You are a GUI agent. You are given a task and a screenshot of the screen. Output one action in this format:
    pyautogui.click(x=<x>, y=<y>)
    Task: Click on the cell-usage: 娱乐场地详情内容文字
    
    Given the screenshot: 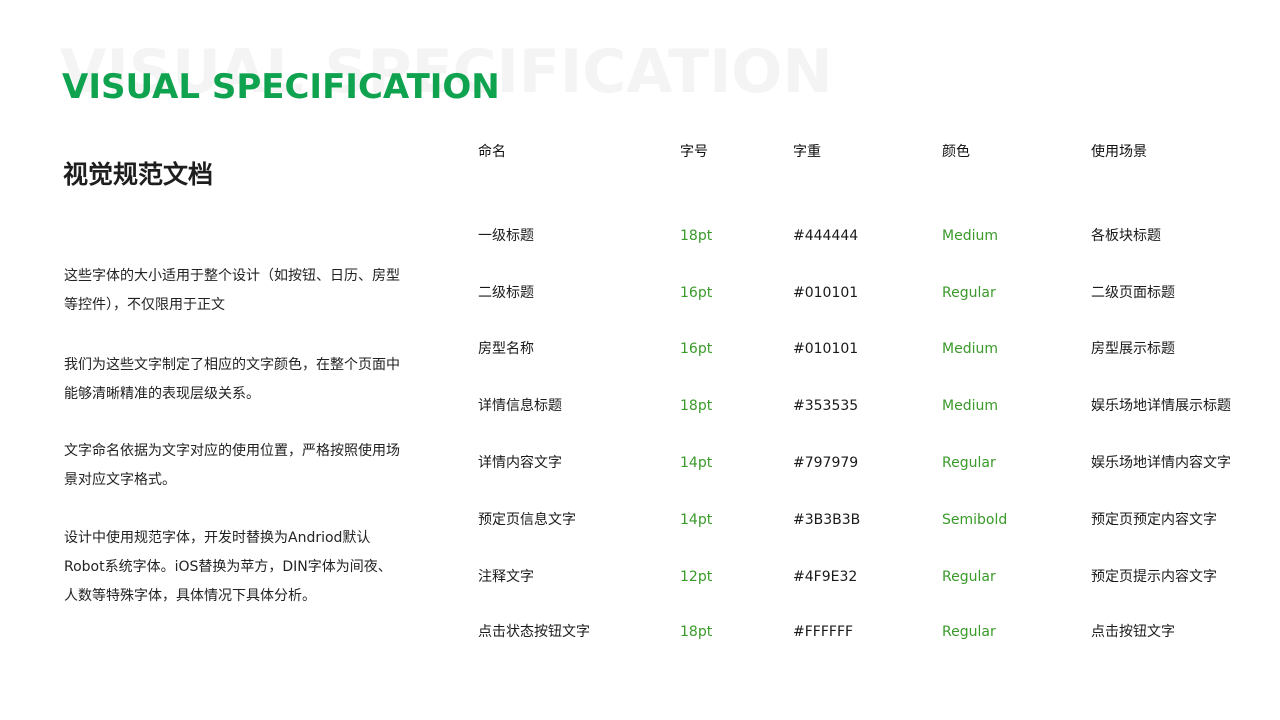 What is the action you would take?
    pyautogui.click(x=1161, y=463)
    